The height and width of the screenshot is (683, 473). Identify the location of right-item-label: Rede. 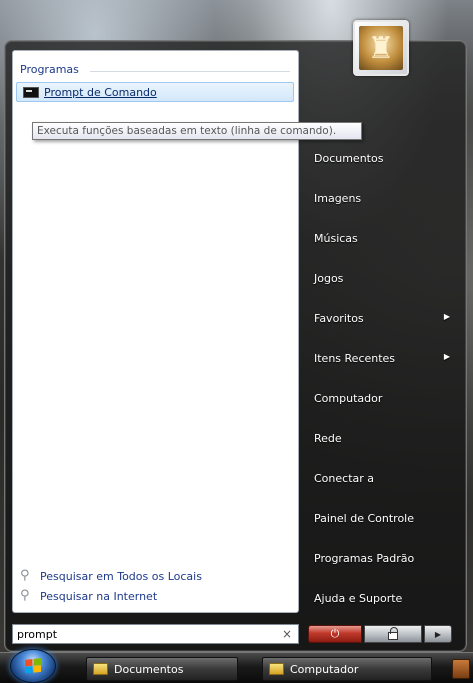
(328, 438).